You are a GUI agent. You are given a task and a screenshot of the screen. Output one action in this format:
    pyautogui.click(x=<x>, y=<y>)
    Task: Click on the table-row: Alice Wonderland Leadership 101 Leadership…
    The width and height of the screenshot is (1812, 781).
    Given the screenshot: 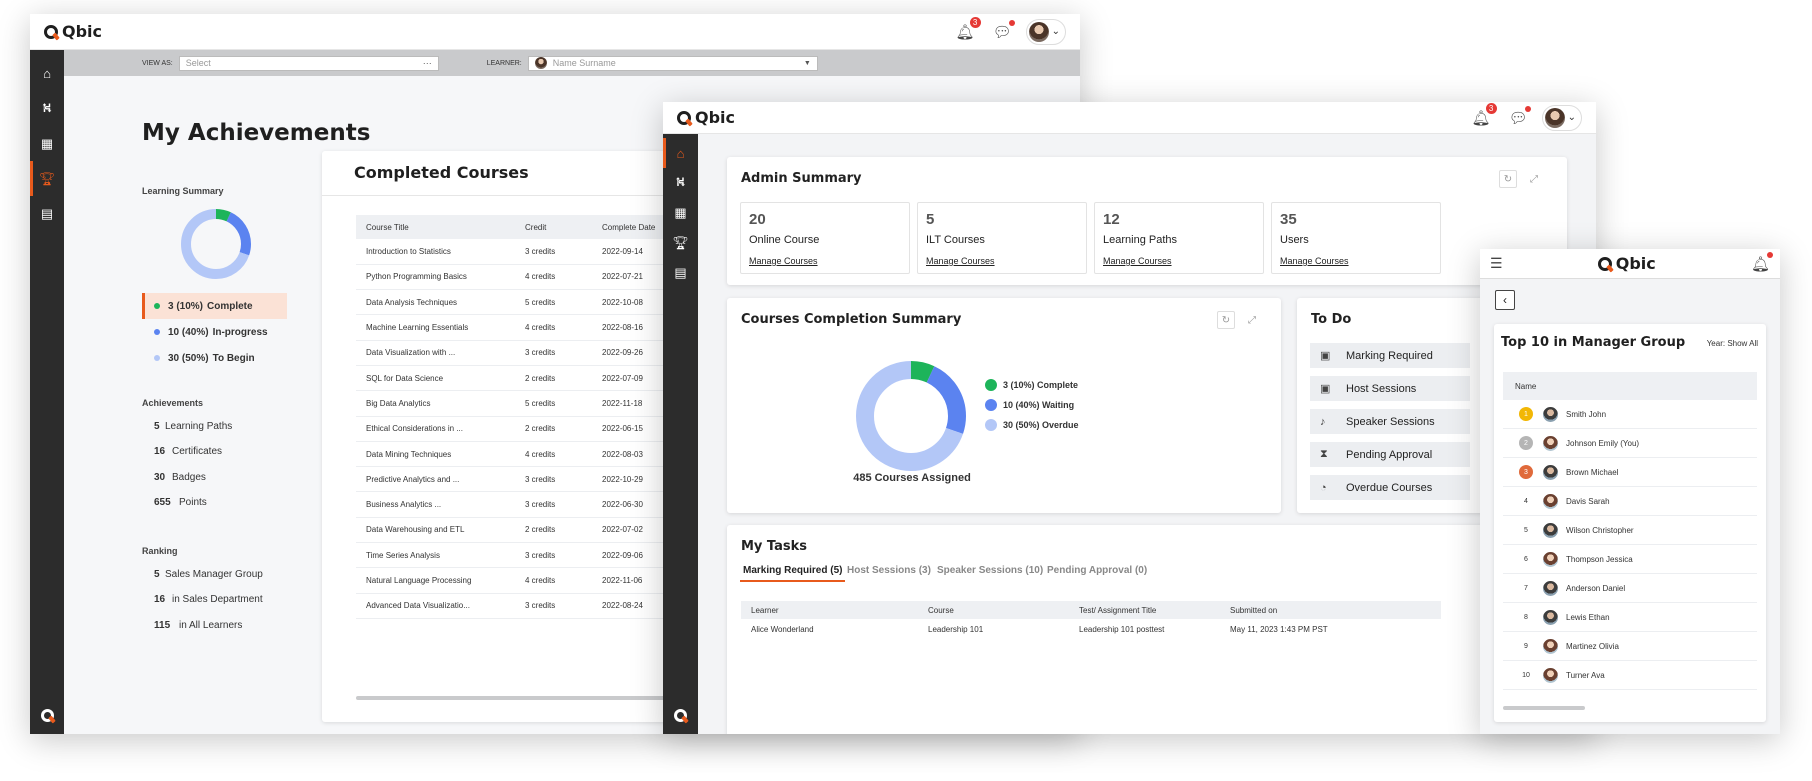 What is the action you would take?
    pyautogui.click(x=1091, y=629)
    